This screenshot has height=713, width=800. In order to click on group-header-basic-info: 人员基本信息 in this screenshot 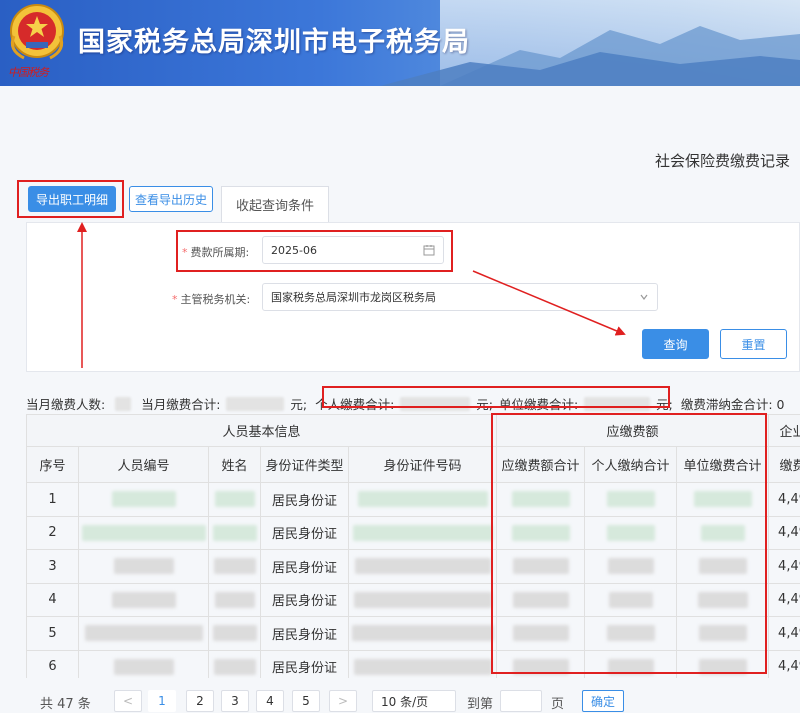, I will do `click(262, 430)`.